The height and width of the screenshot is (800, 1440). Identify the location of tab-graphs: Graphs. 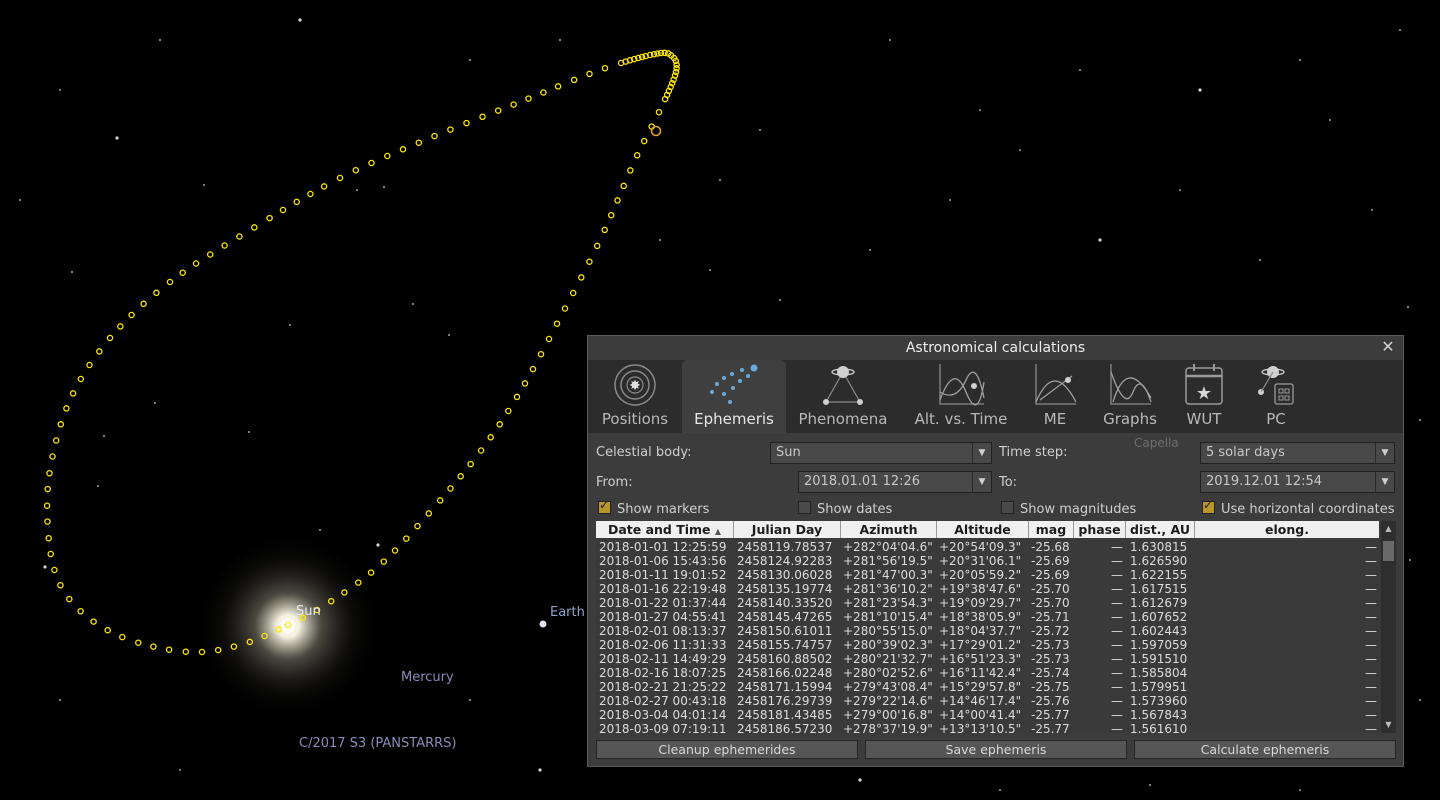
(1130, 396).